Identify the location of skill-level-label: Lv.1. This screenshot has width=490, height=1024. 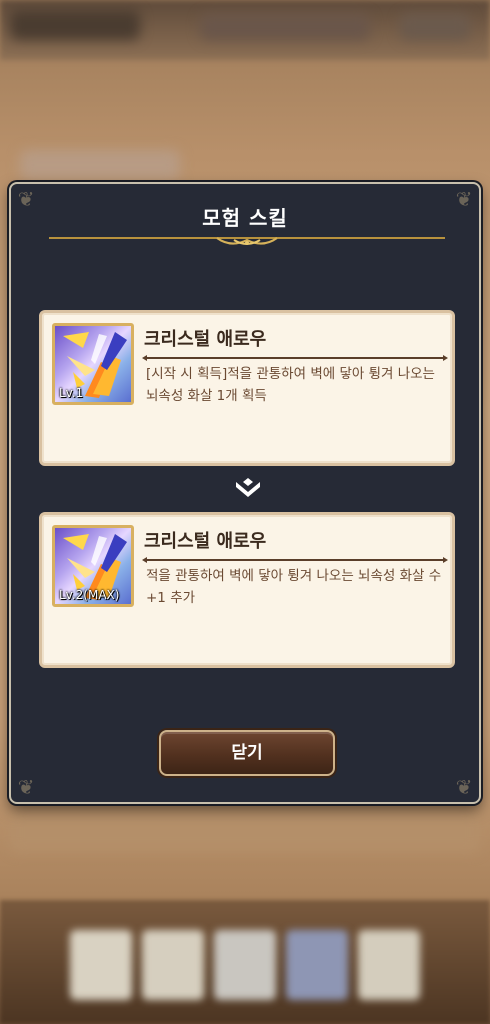
(71, 393).